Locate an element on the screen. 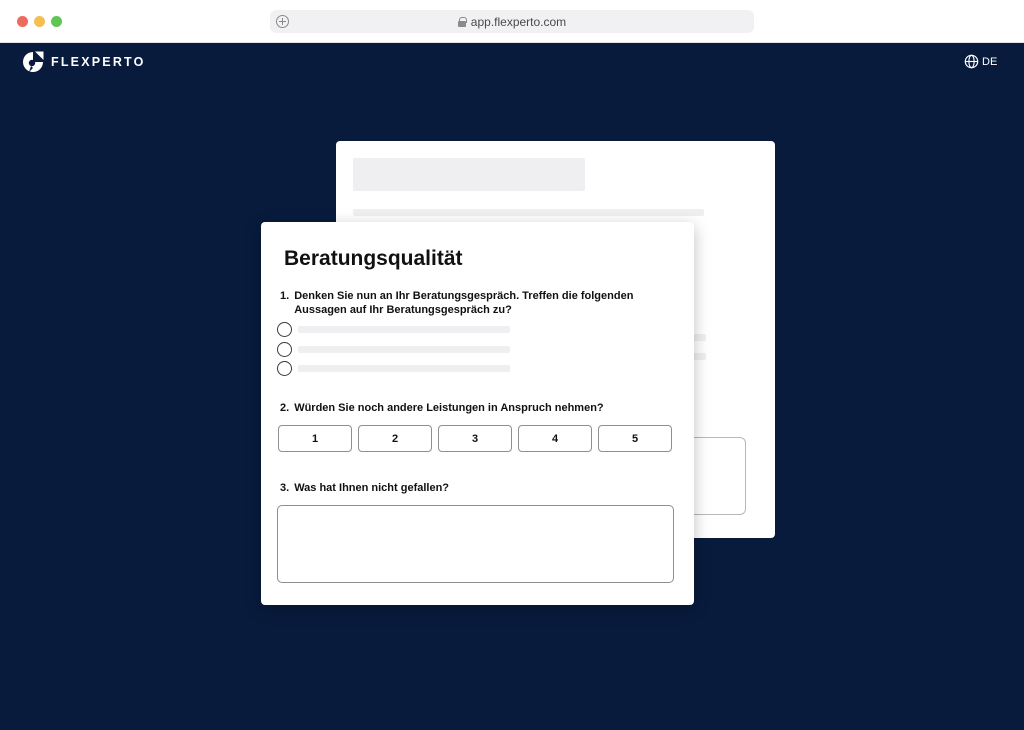 The width and height of the screenshot is (1024, 730). brand-name: FLEXPERTO is located at coordinates (98, 62).